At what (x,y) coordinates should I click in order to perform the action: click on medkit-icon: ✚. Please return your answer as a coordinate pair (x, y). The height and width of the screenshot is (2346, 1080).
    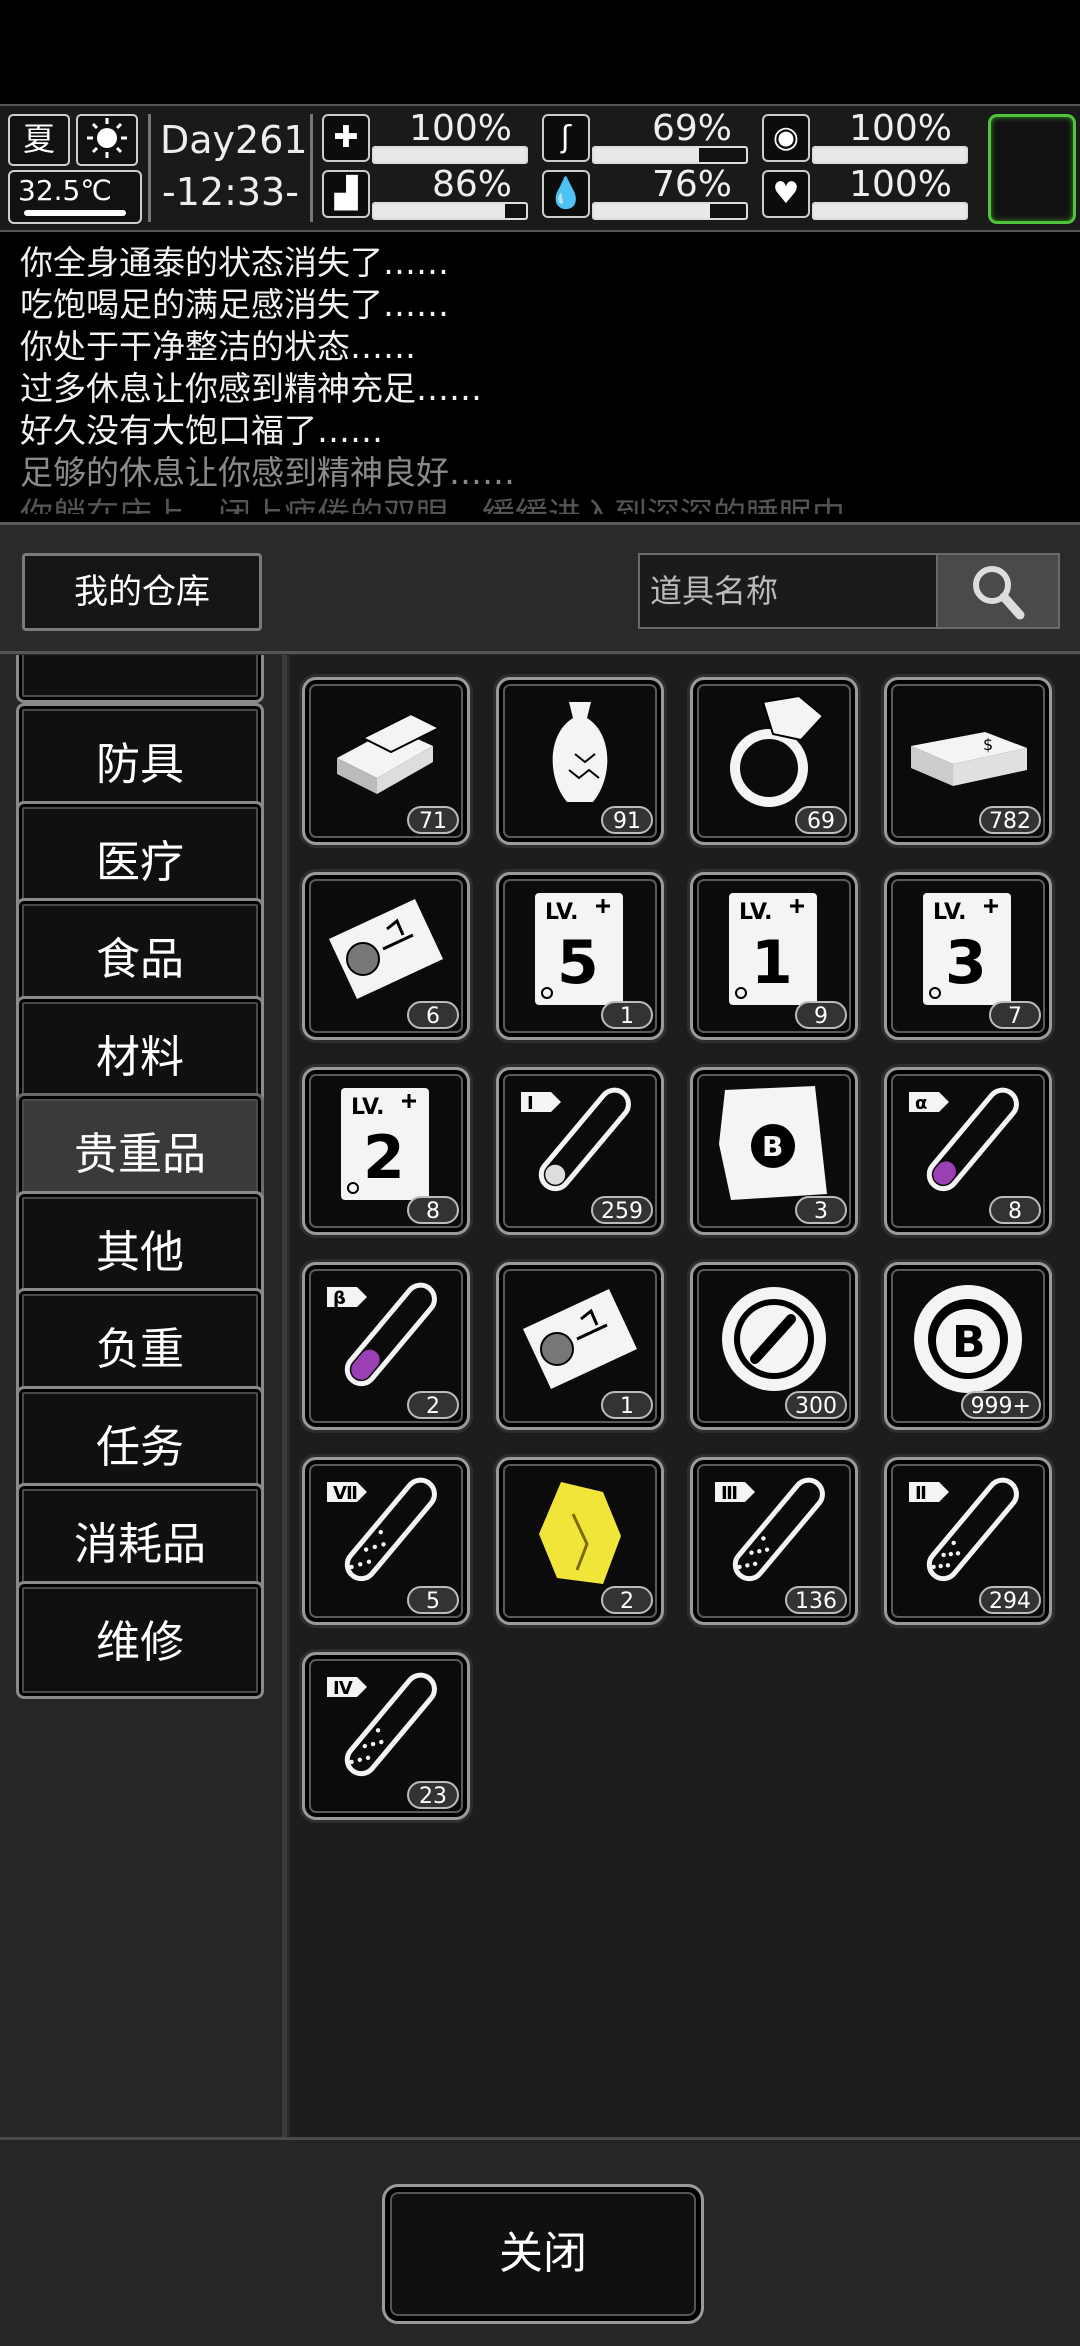
    Looking at the image, I should click on (346, 138).